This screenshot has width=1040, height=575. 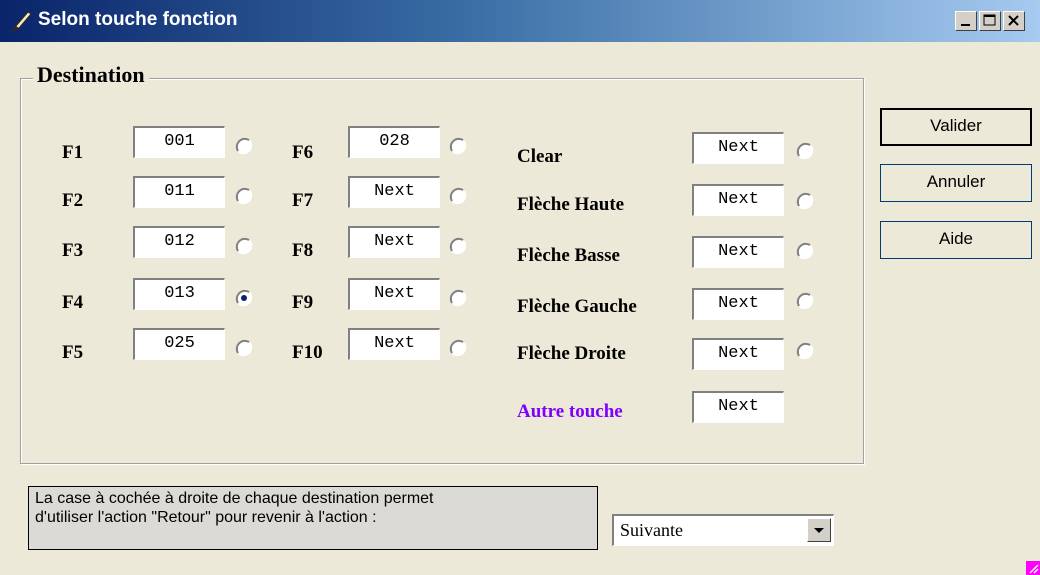 What do you see at coordinates (571, 353) in the screenshot?
I see `special-label-fleche-droite: Flèche Droite` at bounding box center [571, 353].